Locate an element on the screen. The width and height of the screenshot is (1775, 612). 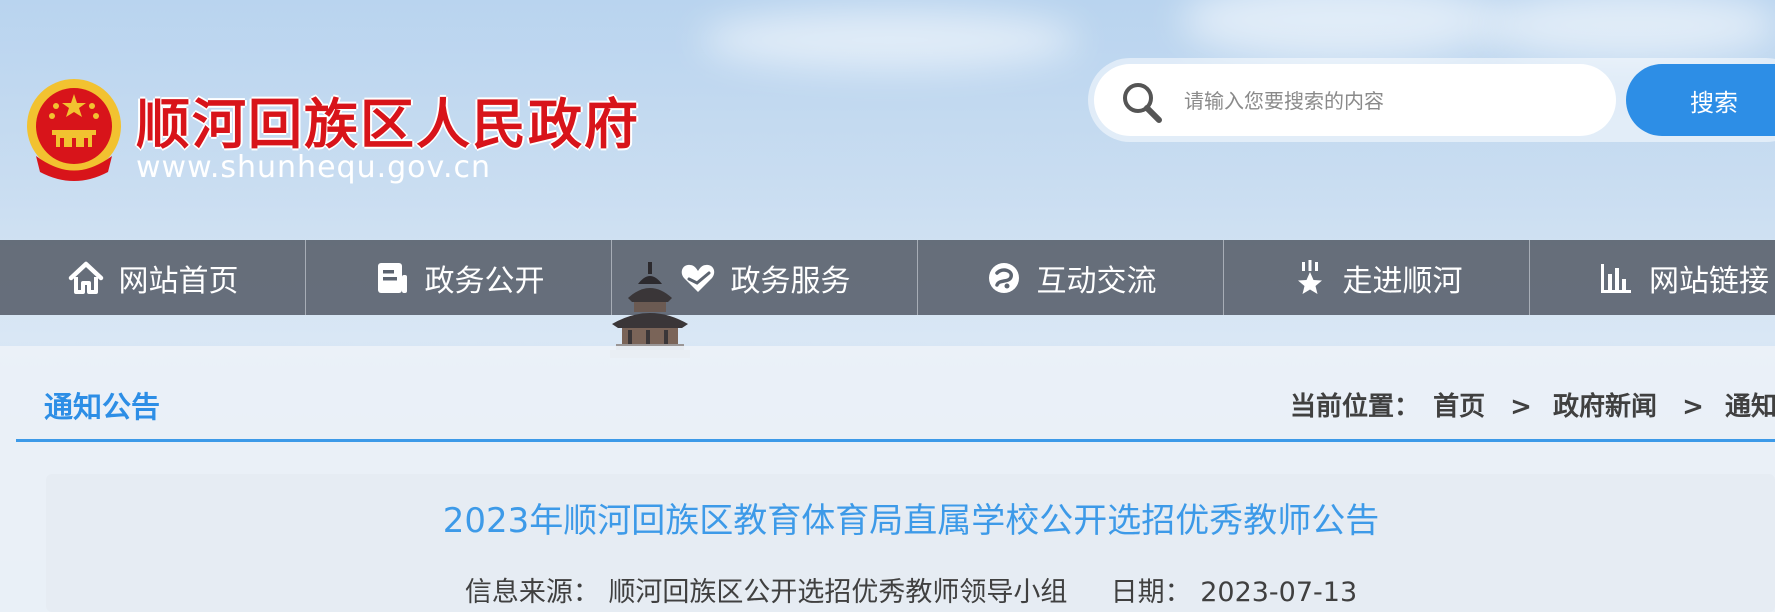
site-url: www.shunhequ.gov.cn is located at coordinates (313, 167).